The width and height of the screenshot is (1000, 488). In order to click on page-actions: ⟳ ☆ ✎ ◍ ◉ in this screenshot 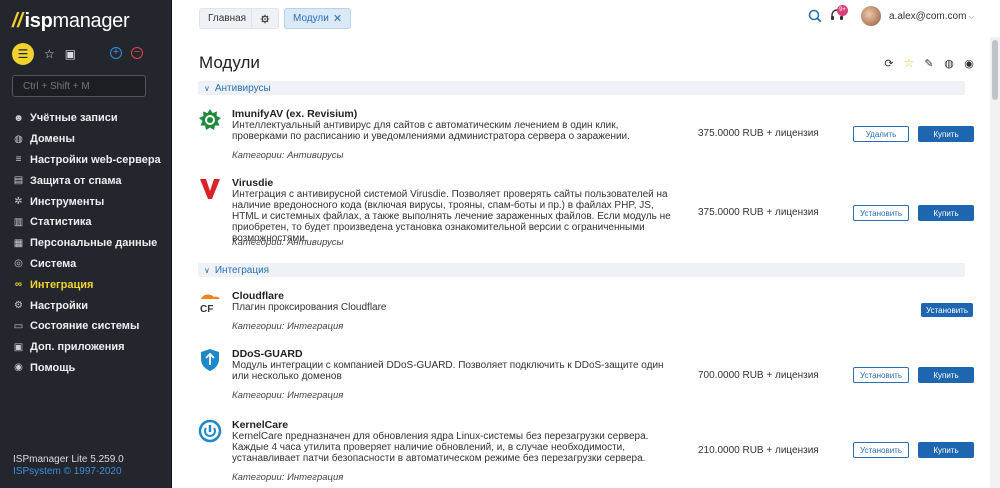, I will do `click(929, 63)`.